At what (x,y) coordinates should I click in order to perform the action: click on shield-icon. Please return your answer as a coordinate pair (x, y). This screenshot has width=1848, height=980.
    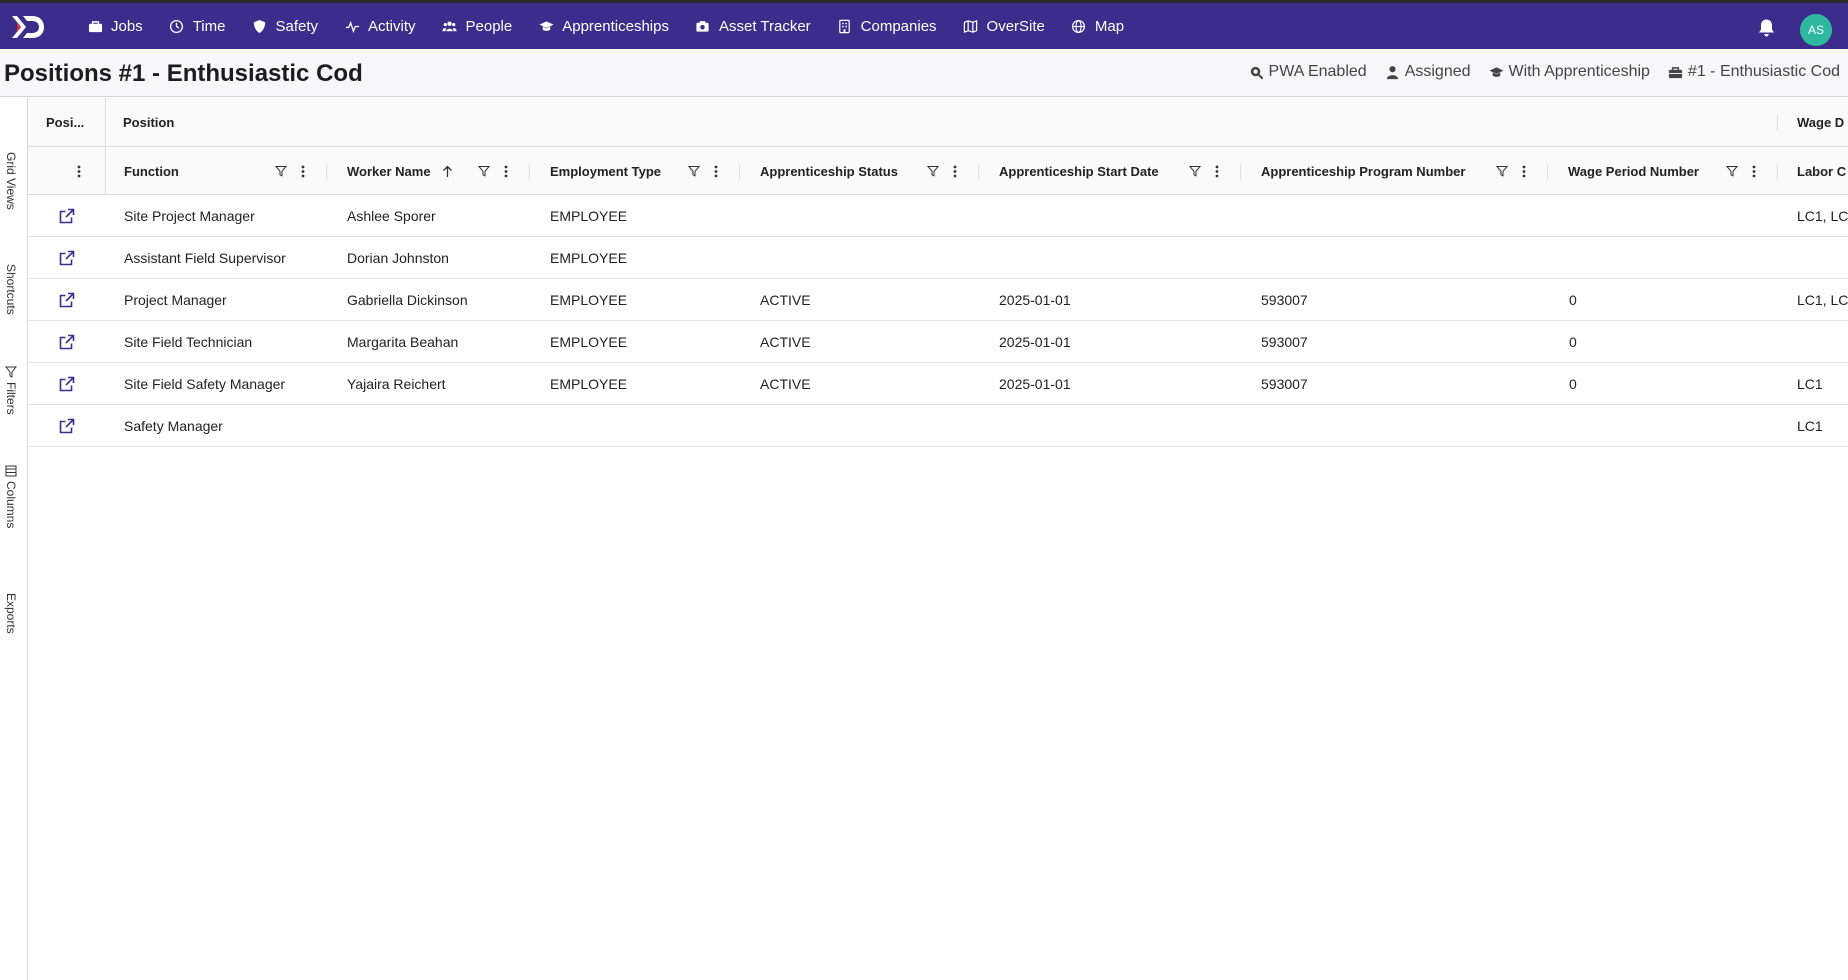
    Looking at the image, I should click on (259, 26).